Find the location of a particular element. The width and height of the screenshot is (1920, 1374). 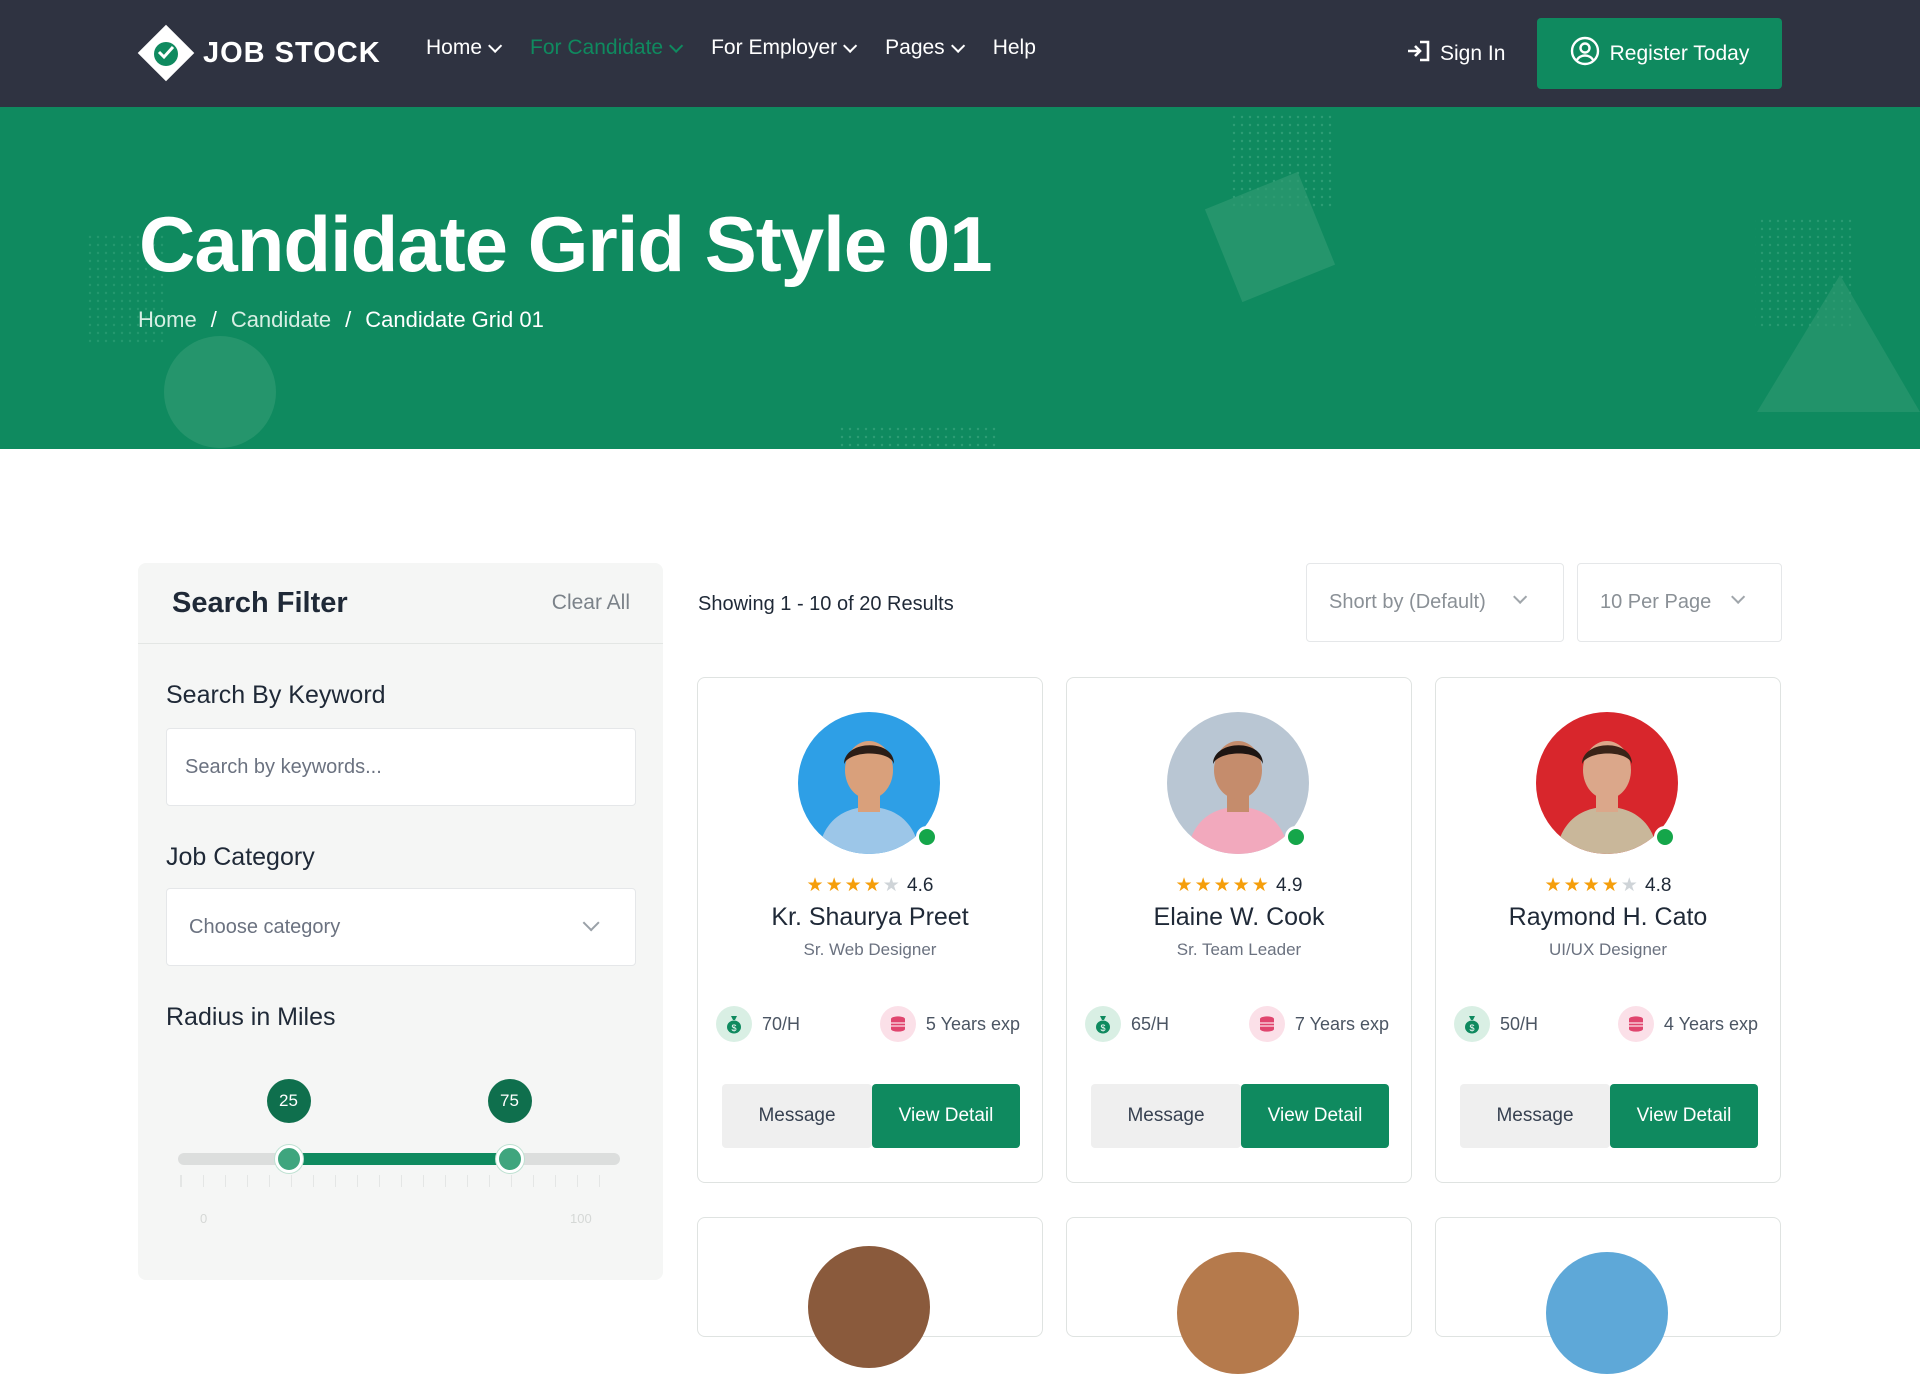

rating: ★★★★★ 4.6 is located at coordinates (870, 885).